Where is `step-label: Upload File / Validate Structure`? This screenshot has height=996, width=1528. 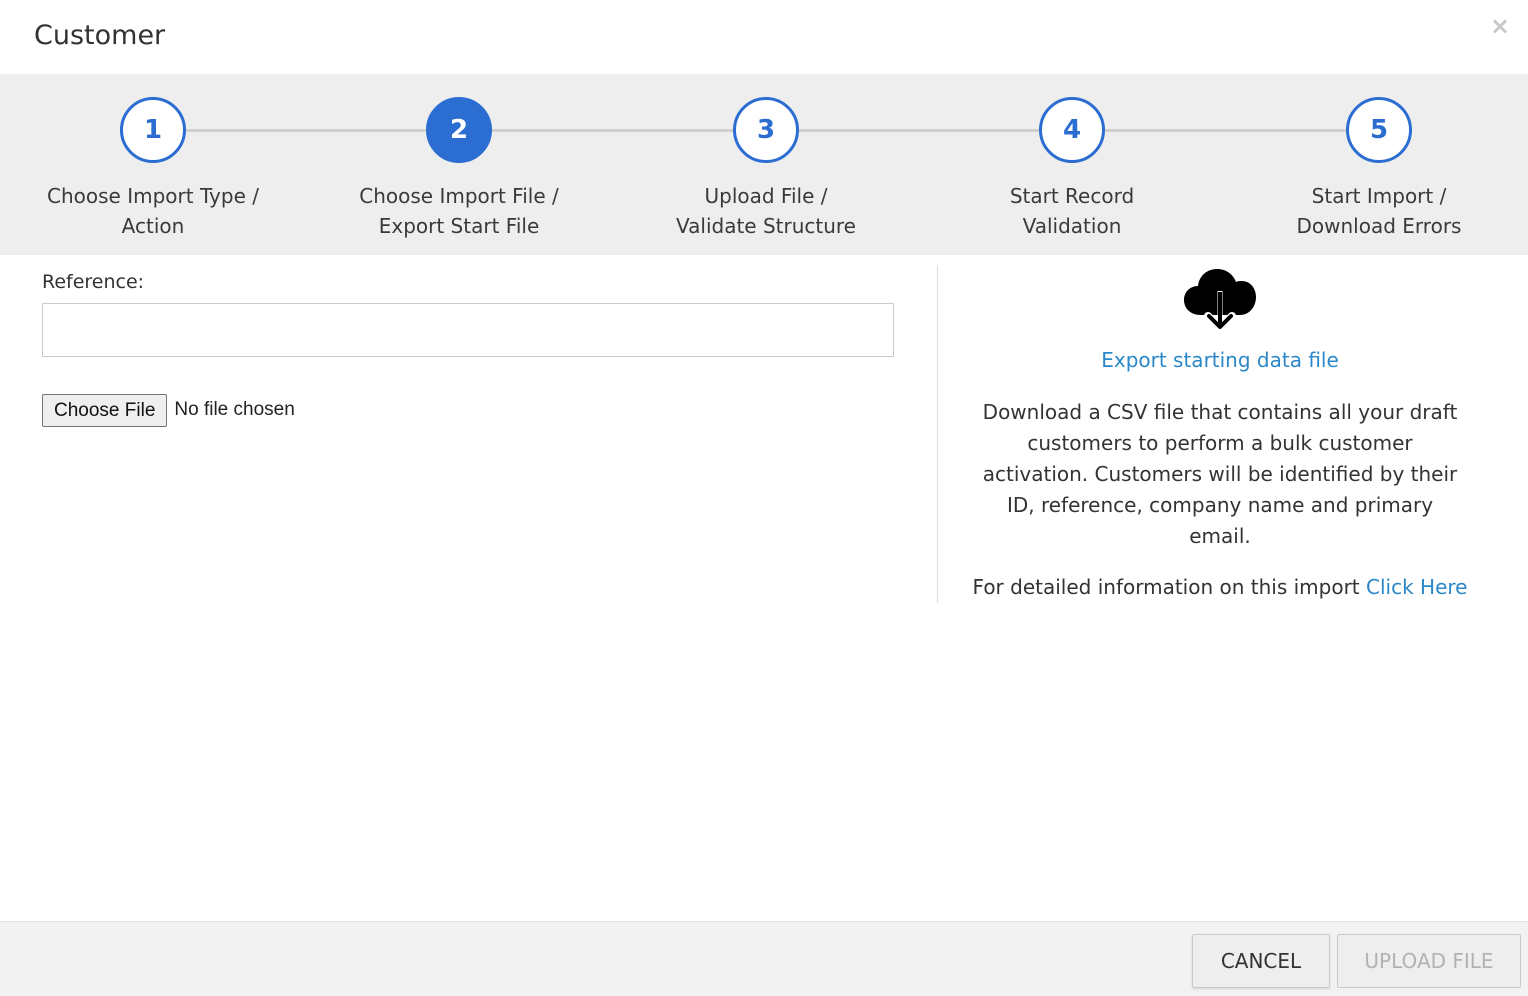
step-label: Upload File / Validate Structure is located at coordinates (766, 211).